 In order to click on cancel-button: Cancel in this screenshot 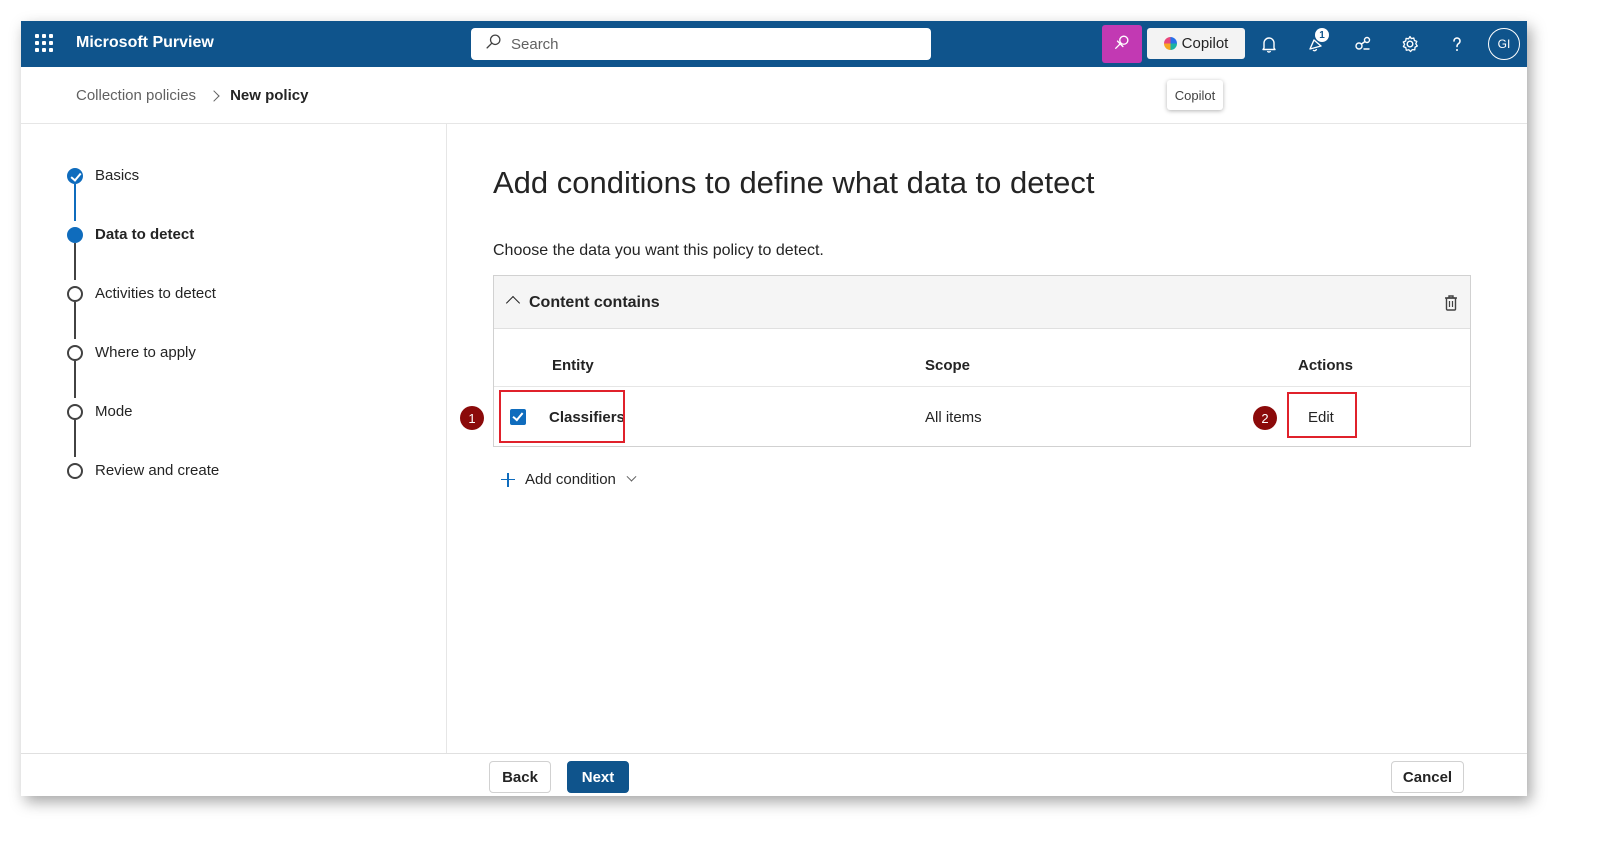, I will do `click(1427, 777)`.